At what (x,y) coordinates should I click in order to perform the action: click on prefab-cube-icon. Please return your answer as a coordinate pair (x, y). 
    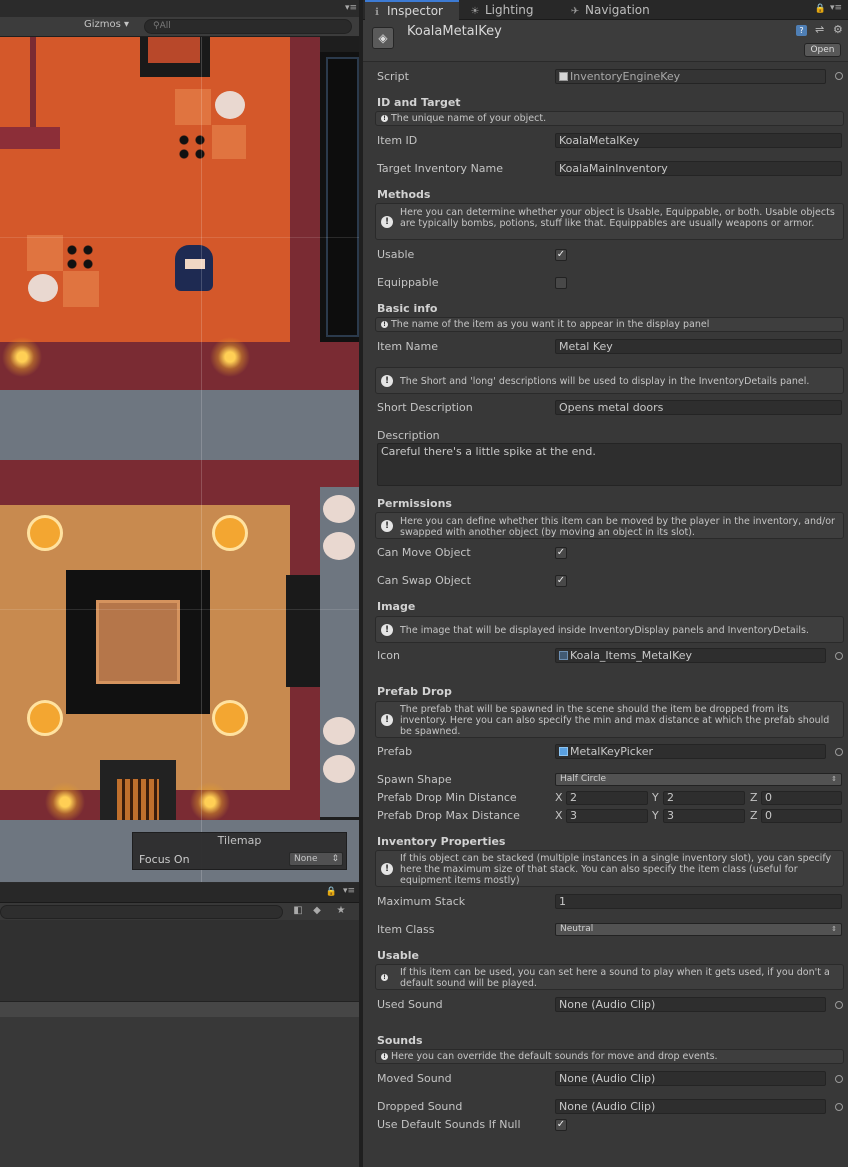
    Looking at the image, I should click on (563, 751).